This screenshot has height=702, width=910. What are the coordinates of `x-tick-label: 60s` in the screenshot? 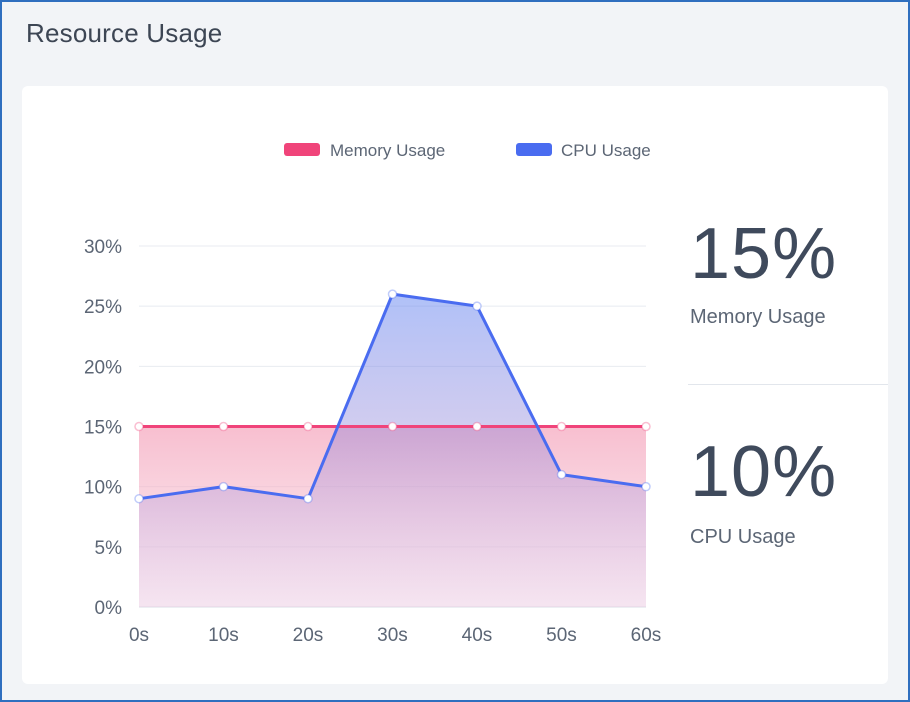 It's located at (646, 635).